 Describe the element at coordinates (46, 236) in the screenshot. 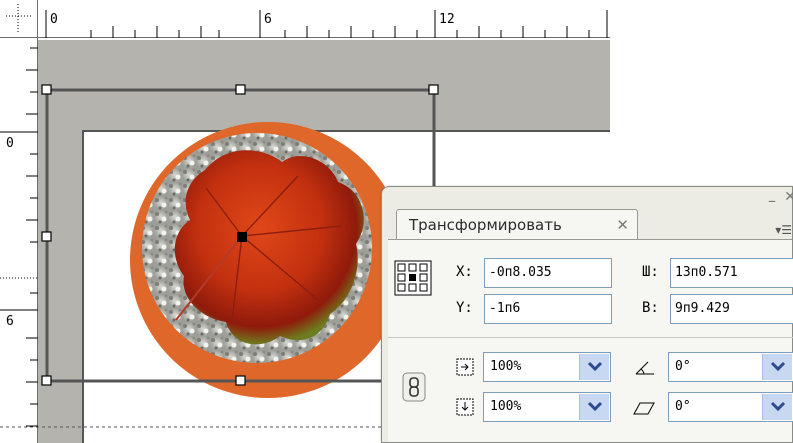

I see `handle-middle-left` at that location.